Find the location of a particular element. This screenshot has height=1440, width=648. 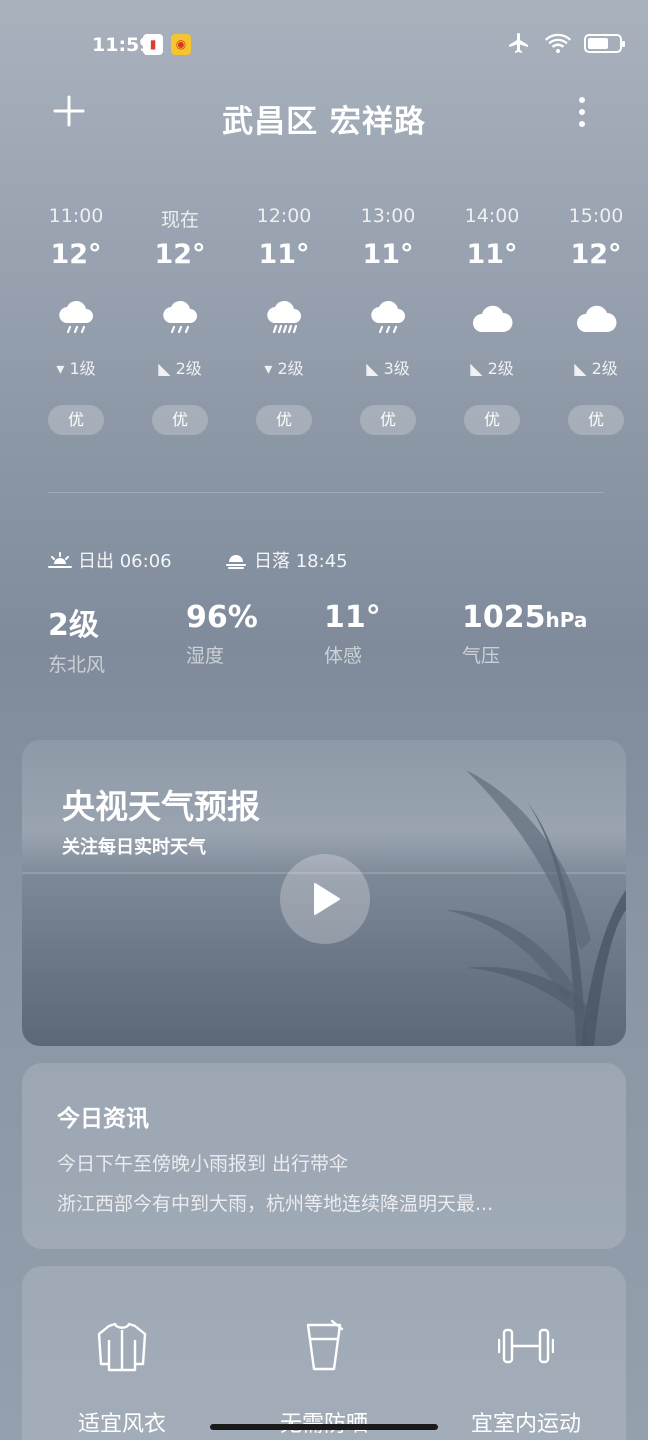

play-icon is located at coordinates (327, 899).